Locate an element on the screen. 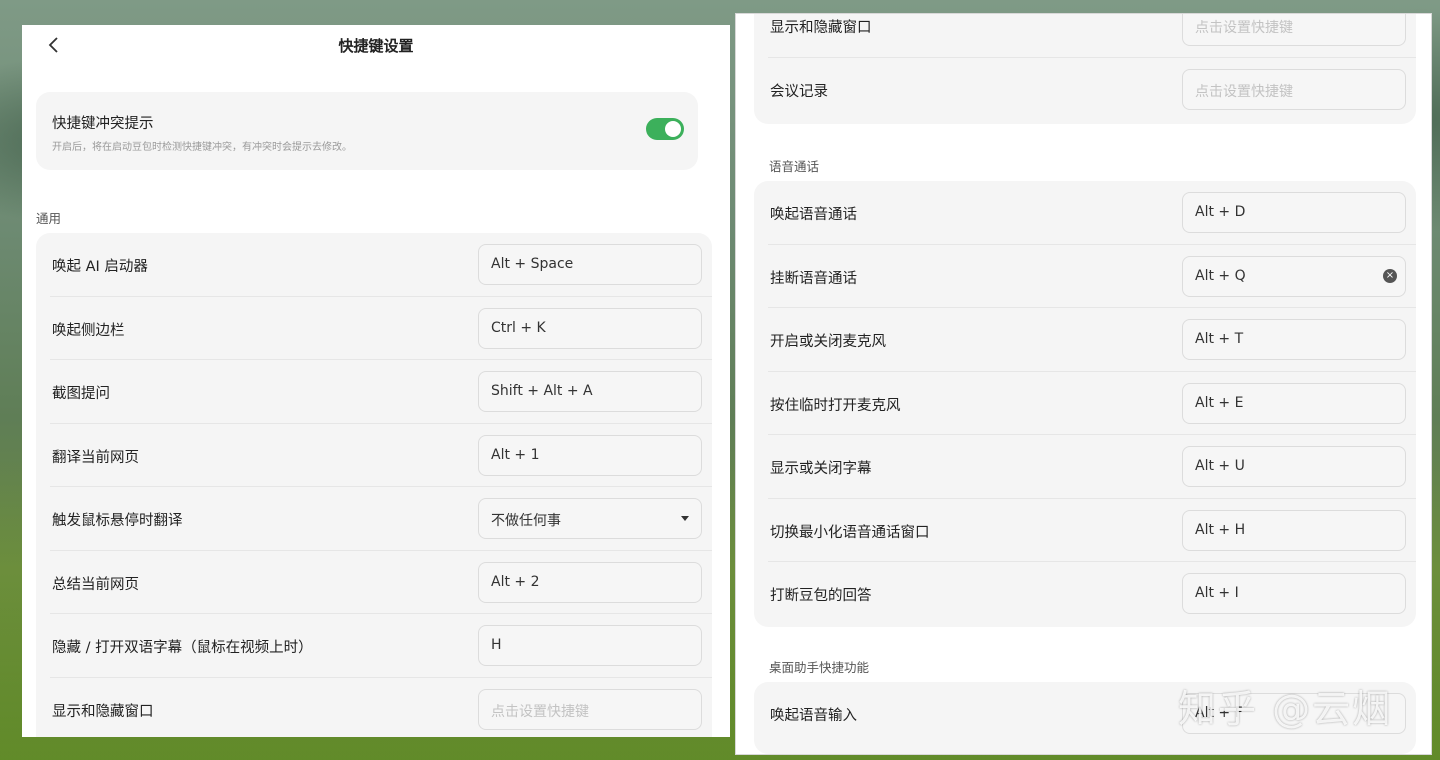 This screenshot has width=1440, height=760. page-title: 快捷键设置 is located at coordinates (376, 46).